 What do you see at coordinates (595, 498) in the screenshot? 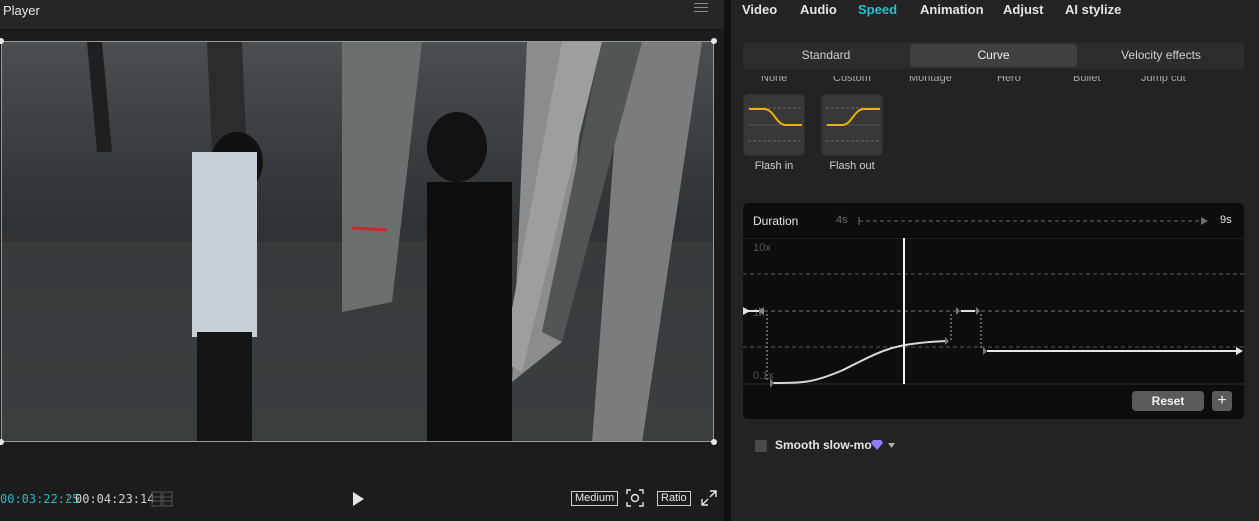
I see `quality-button: Medium` at bounding box center [595, 498].